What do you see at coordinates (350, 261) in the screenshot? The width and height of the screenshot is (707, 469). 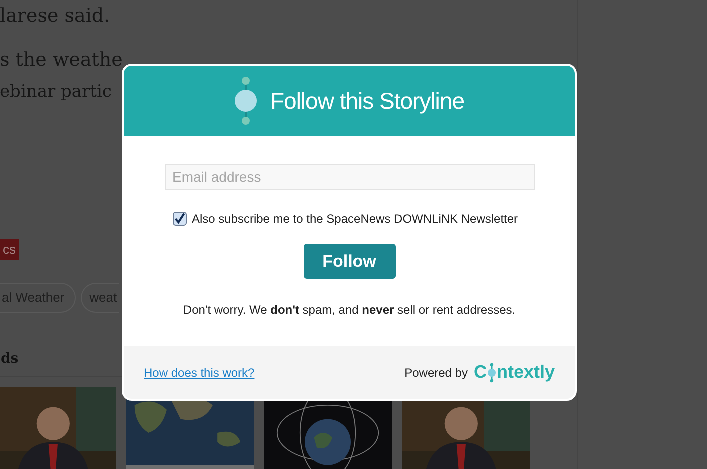 I see `follow-button: Follow` at bounding box center [350, 261].